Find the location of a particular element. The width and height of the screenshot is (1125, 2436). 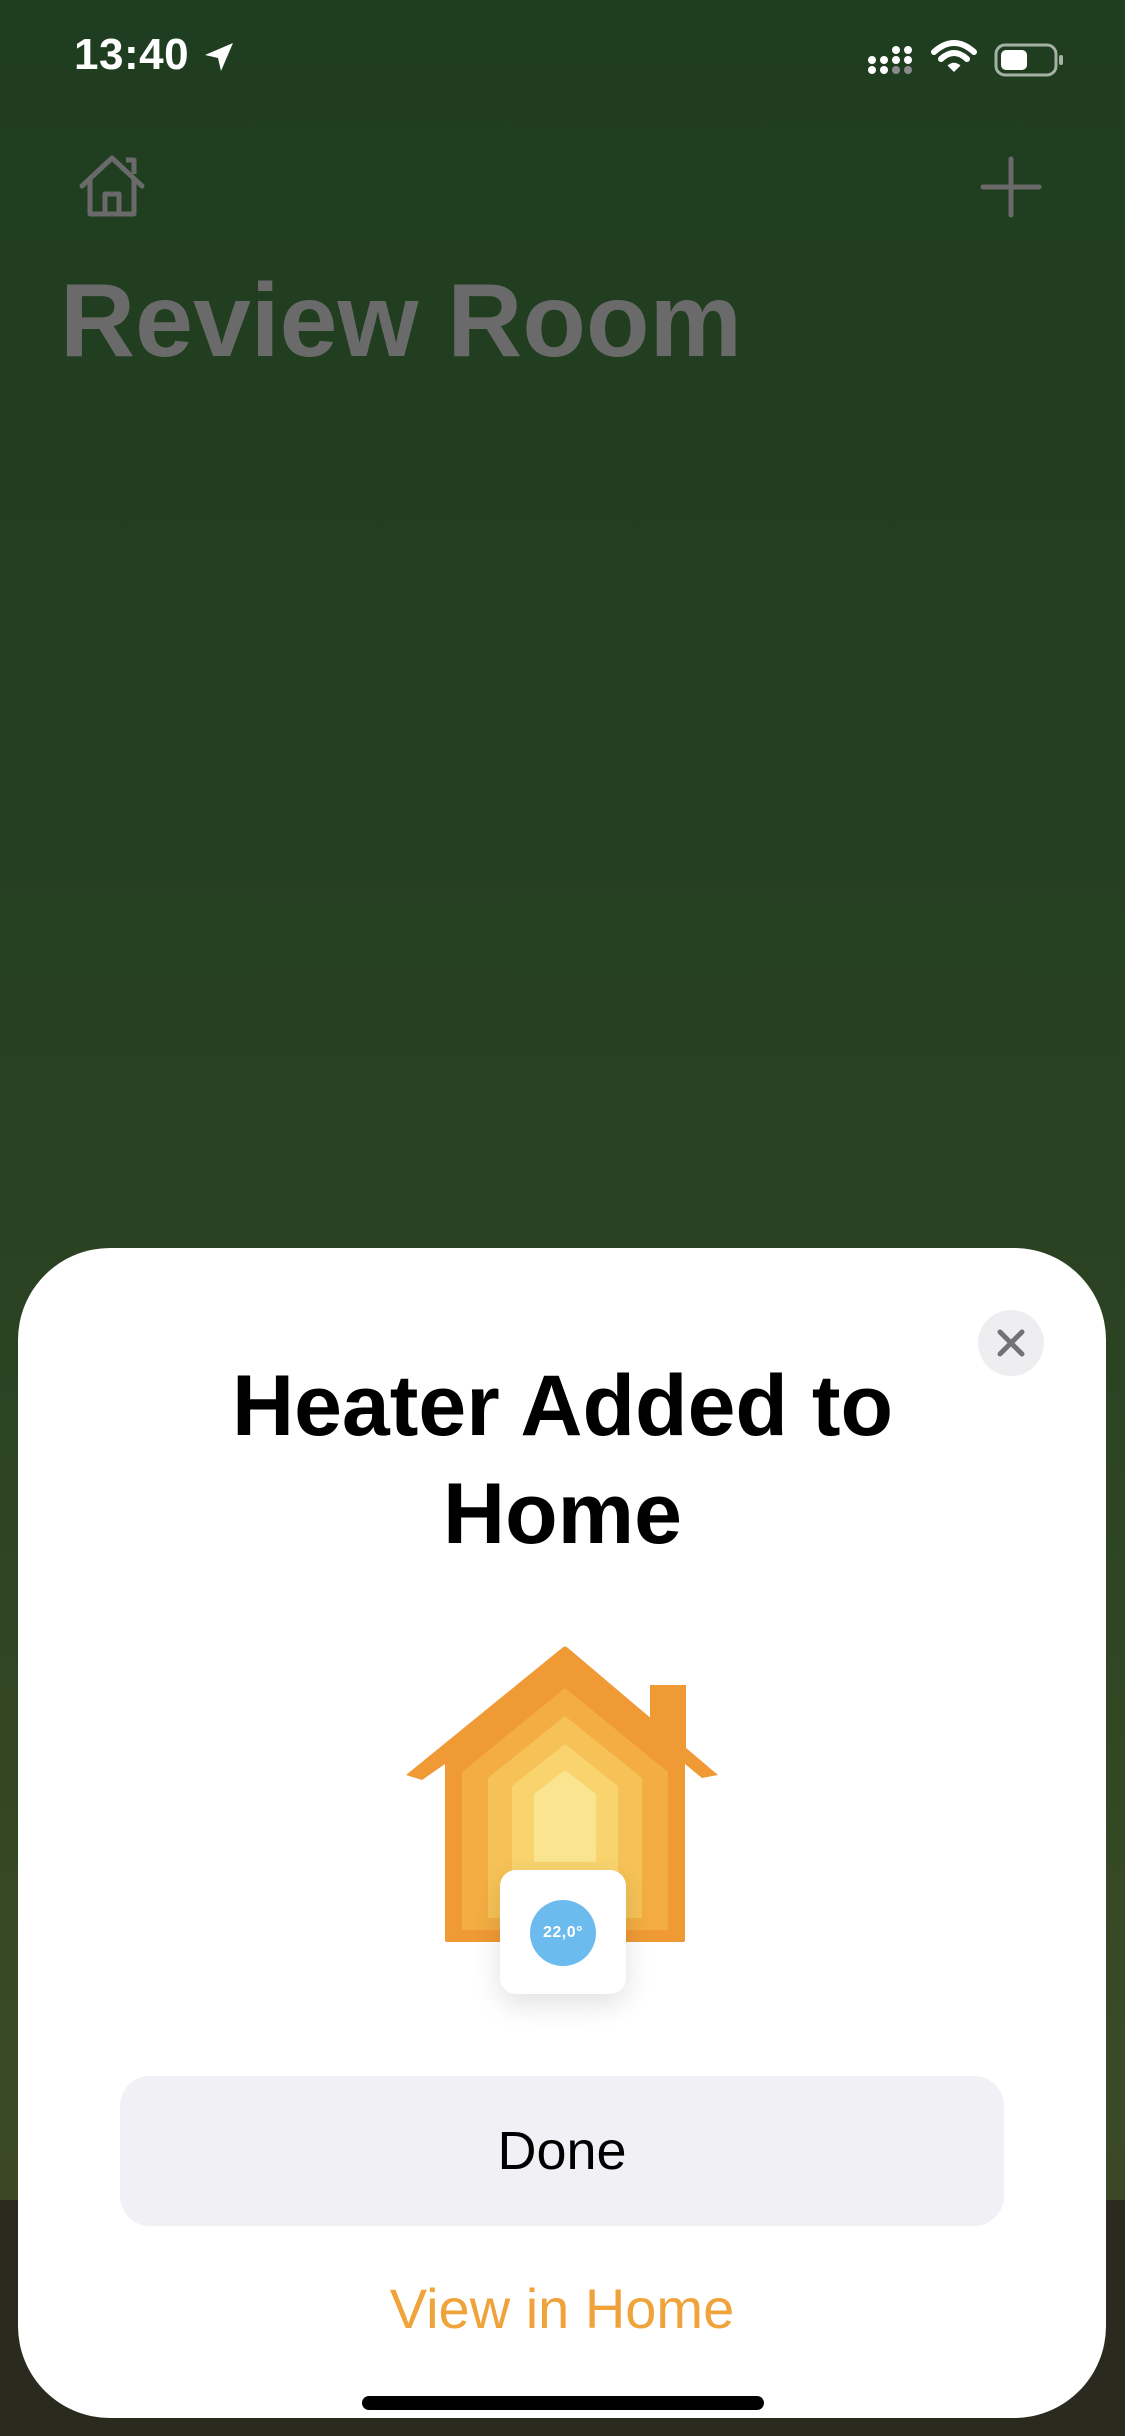

status-bar: 13:40 is located at coordinates (562, 60).